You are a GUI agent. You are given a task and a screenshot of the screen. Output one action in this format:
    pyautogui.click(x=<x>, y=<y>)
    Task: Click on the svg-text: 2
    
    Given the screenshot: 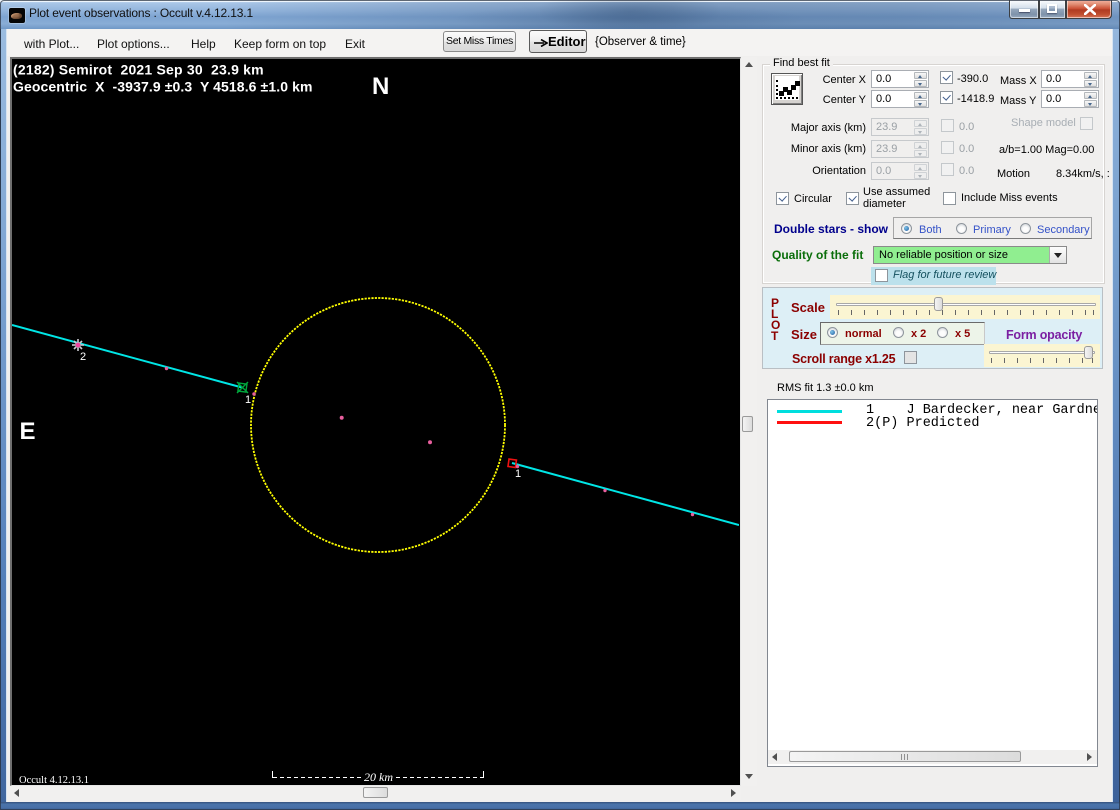 What is the action you would take?
    pyautogui.click(x=83, y=357)
    